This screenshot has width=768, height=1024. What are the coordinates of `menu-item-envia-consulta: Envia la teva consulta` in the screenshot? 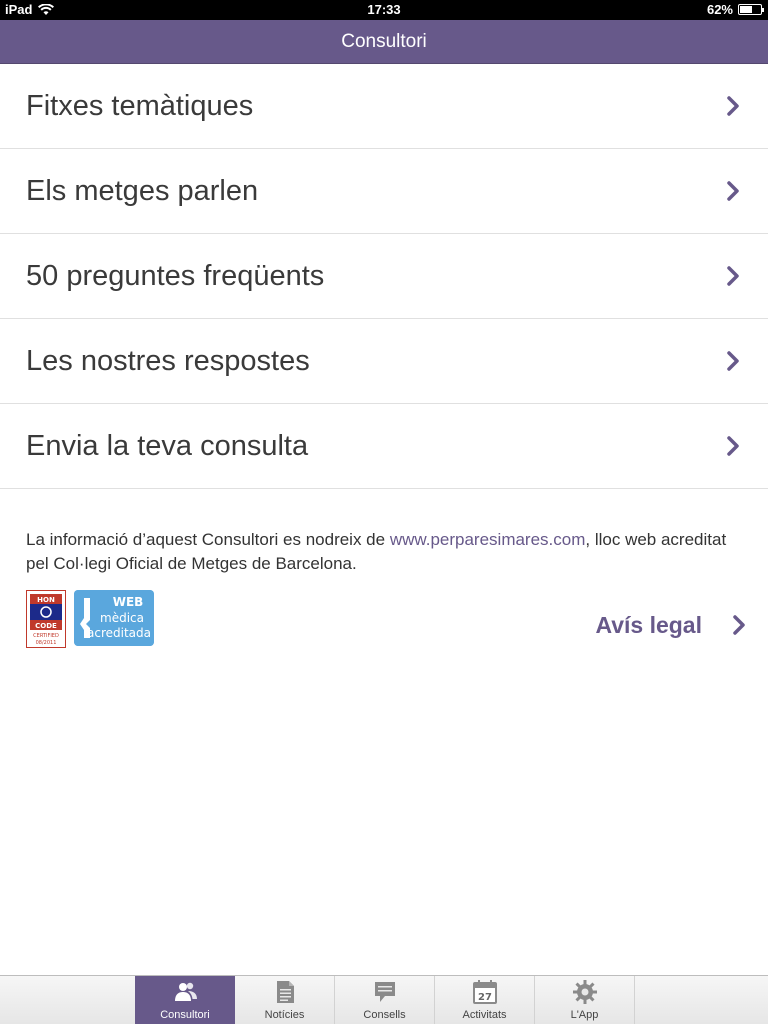 It's located at (384, 446).